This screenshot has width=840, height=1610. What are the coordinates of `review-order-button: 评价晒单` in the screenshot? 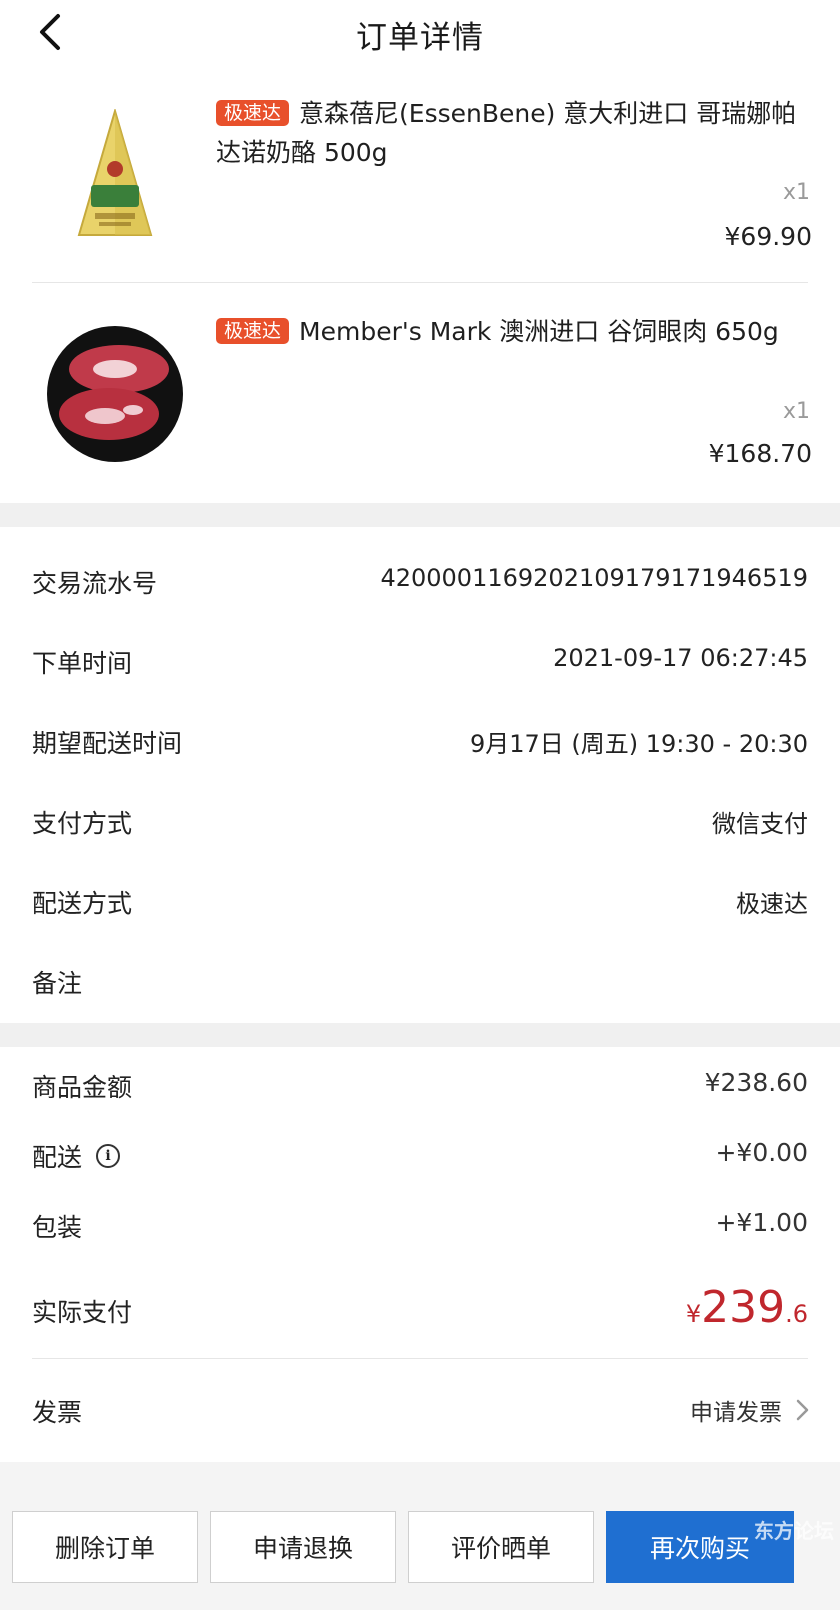 It's located at (501, 1547).